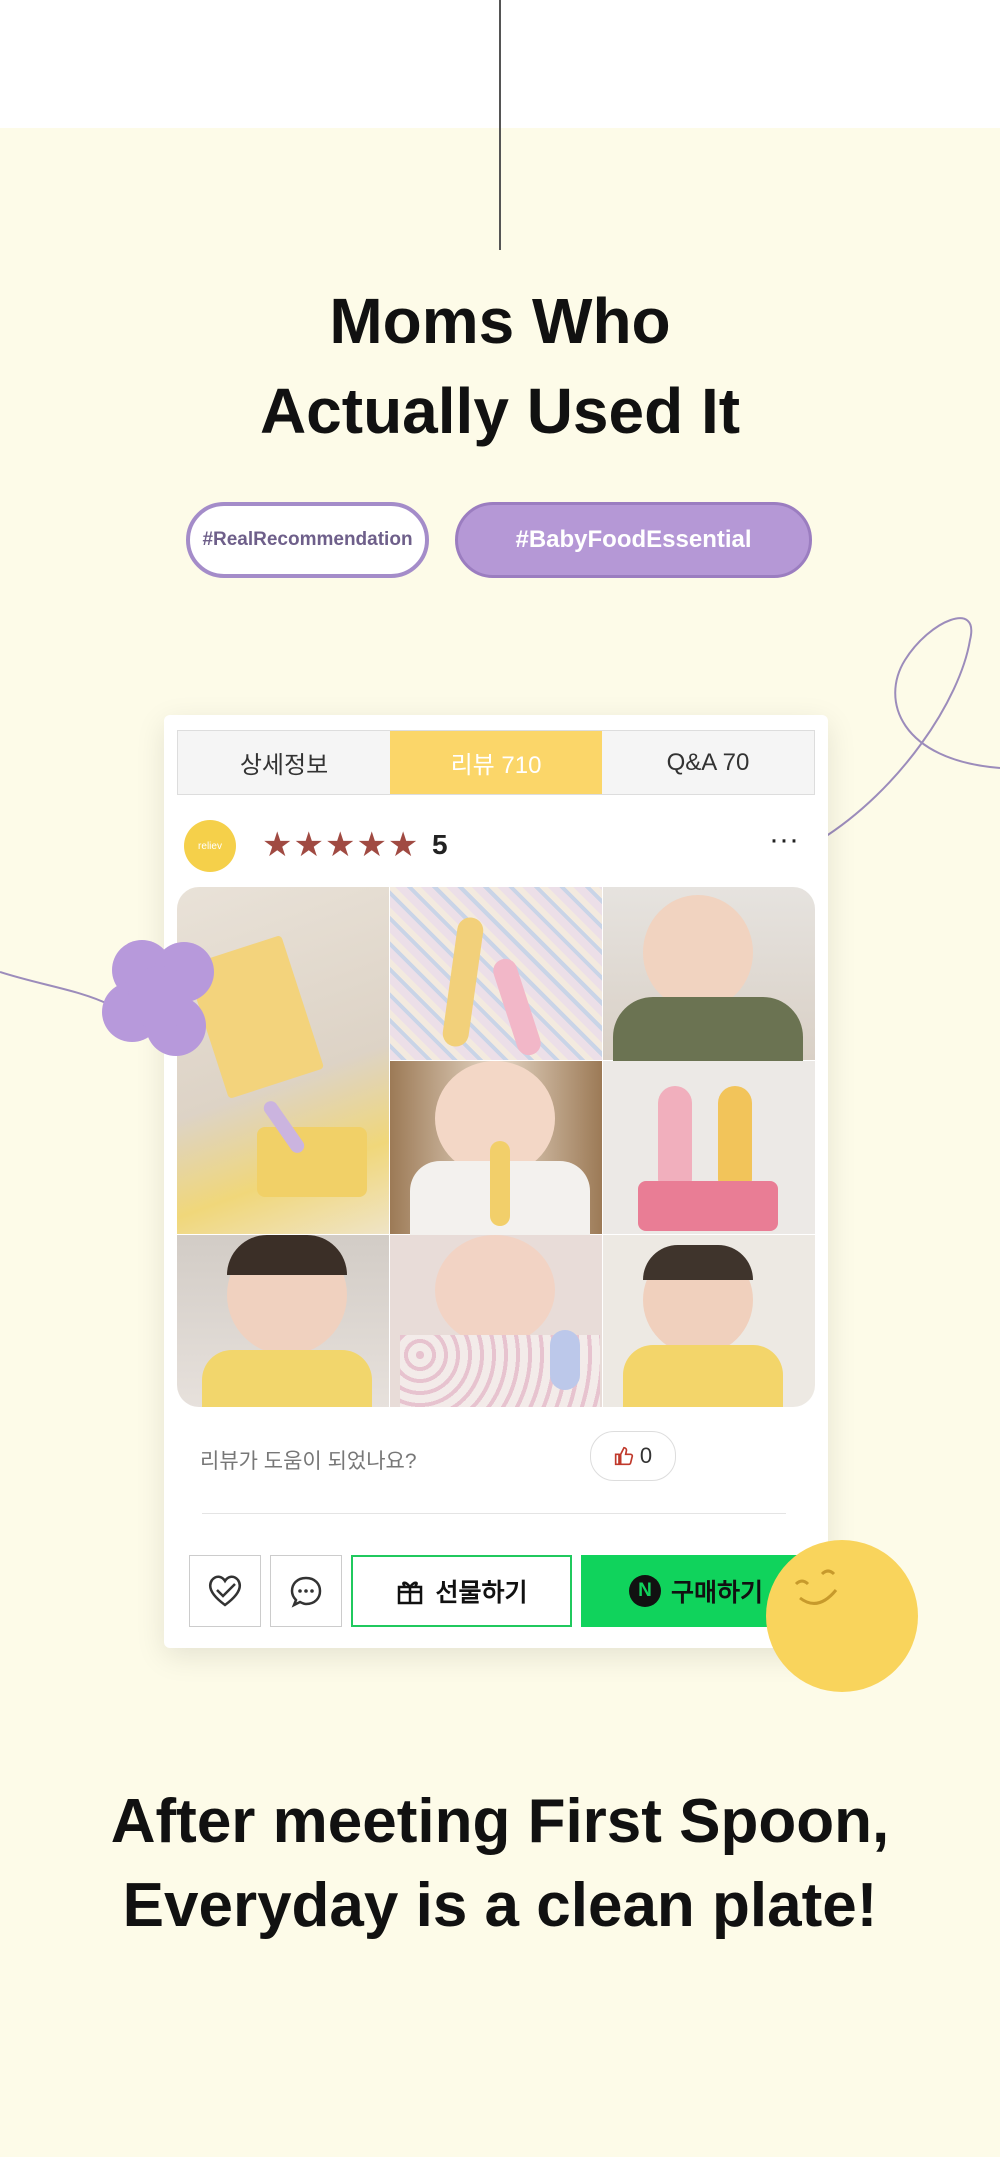 The height and width of the screenshot is (2157, 1000). What do you see at coordinates (496, 1321) in the screenshot?
I see `photo-baby-in-floral` at bounding box center [496, 1321].